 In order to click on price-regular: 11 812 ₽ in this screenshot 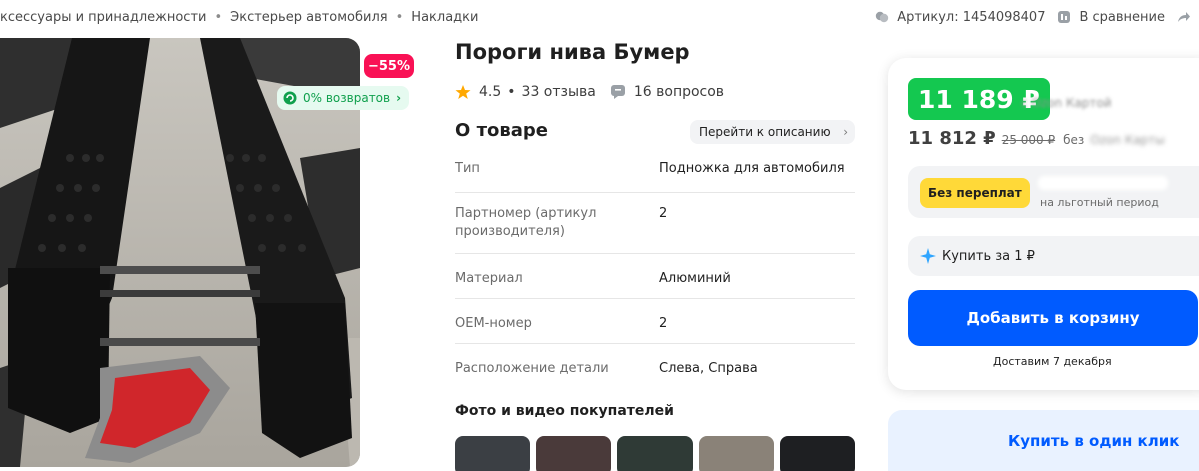, I will do `click(952, 138)`.